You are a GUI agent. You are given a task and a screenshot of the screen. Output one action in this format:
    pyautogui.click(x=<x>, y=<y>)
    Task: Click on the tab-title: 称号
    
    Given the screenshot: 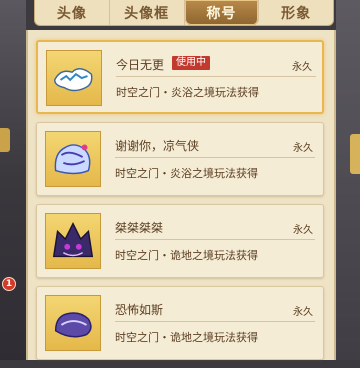 What is the action you would take?
    pyautogui.click(x=222, y=12)
    